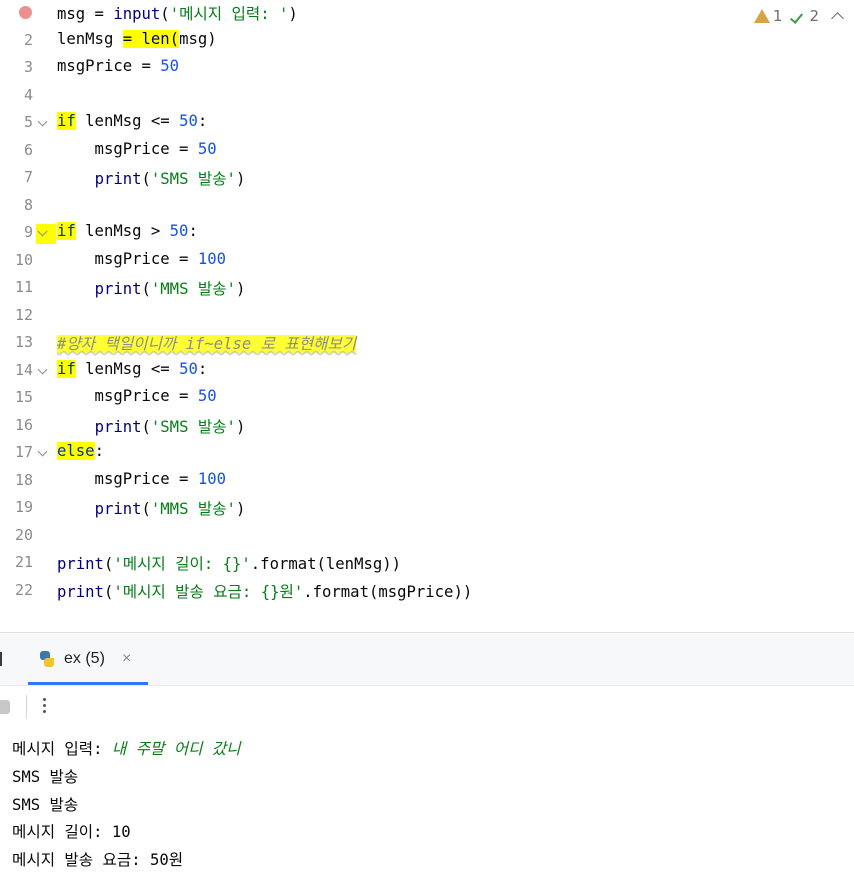  What do you see at coordinates (23, 369) in the screenshot?
I see `line-number: 14` at bounding box center [23, 369].